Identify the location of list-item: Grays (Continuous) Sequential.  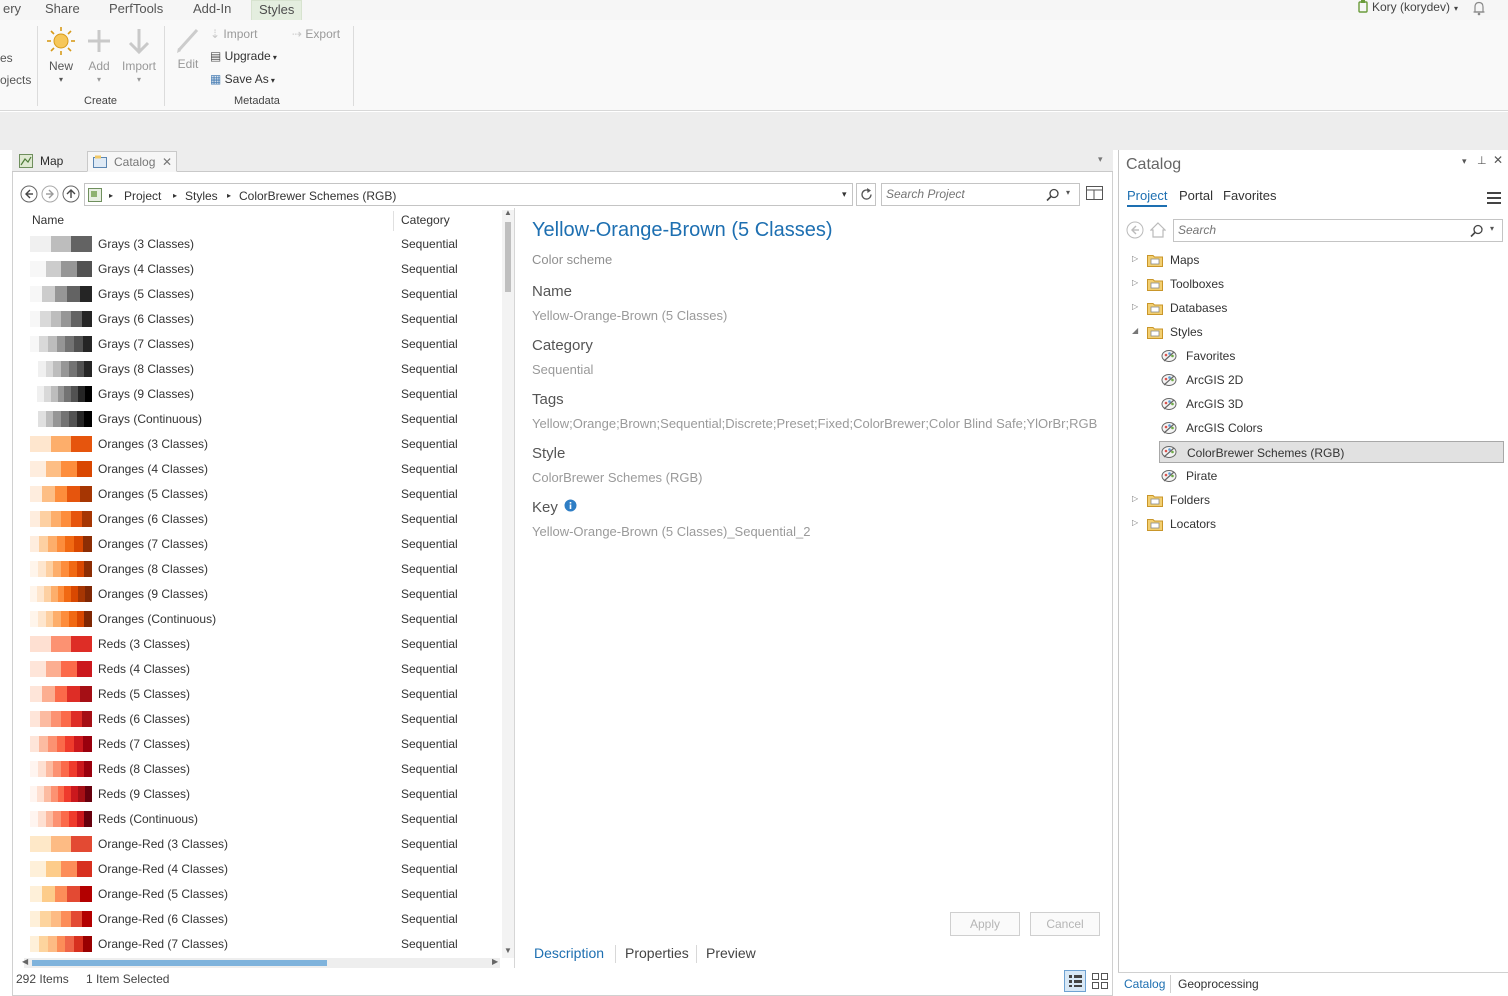
(262, 419).